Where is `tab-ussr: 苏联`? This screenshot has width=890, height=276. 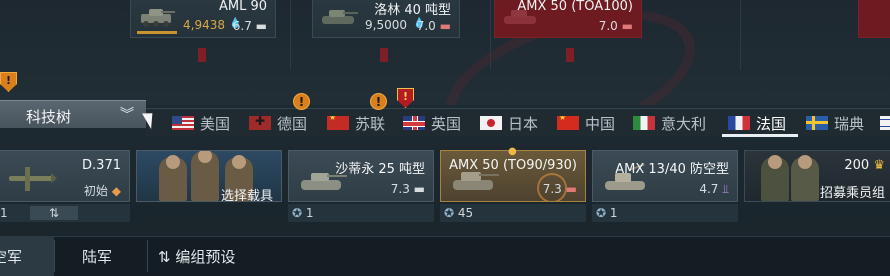 tab-ussr: 苏联 is located at coordinates (356, 123).